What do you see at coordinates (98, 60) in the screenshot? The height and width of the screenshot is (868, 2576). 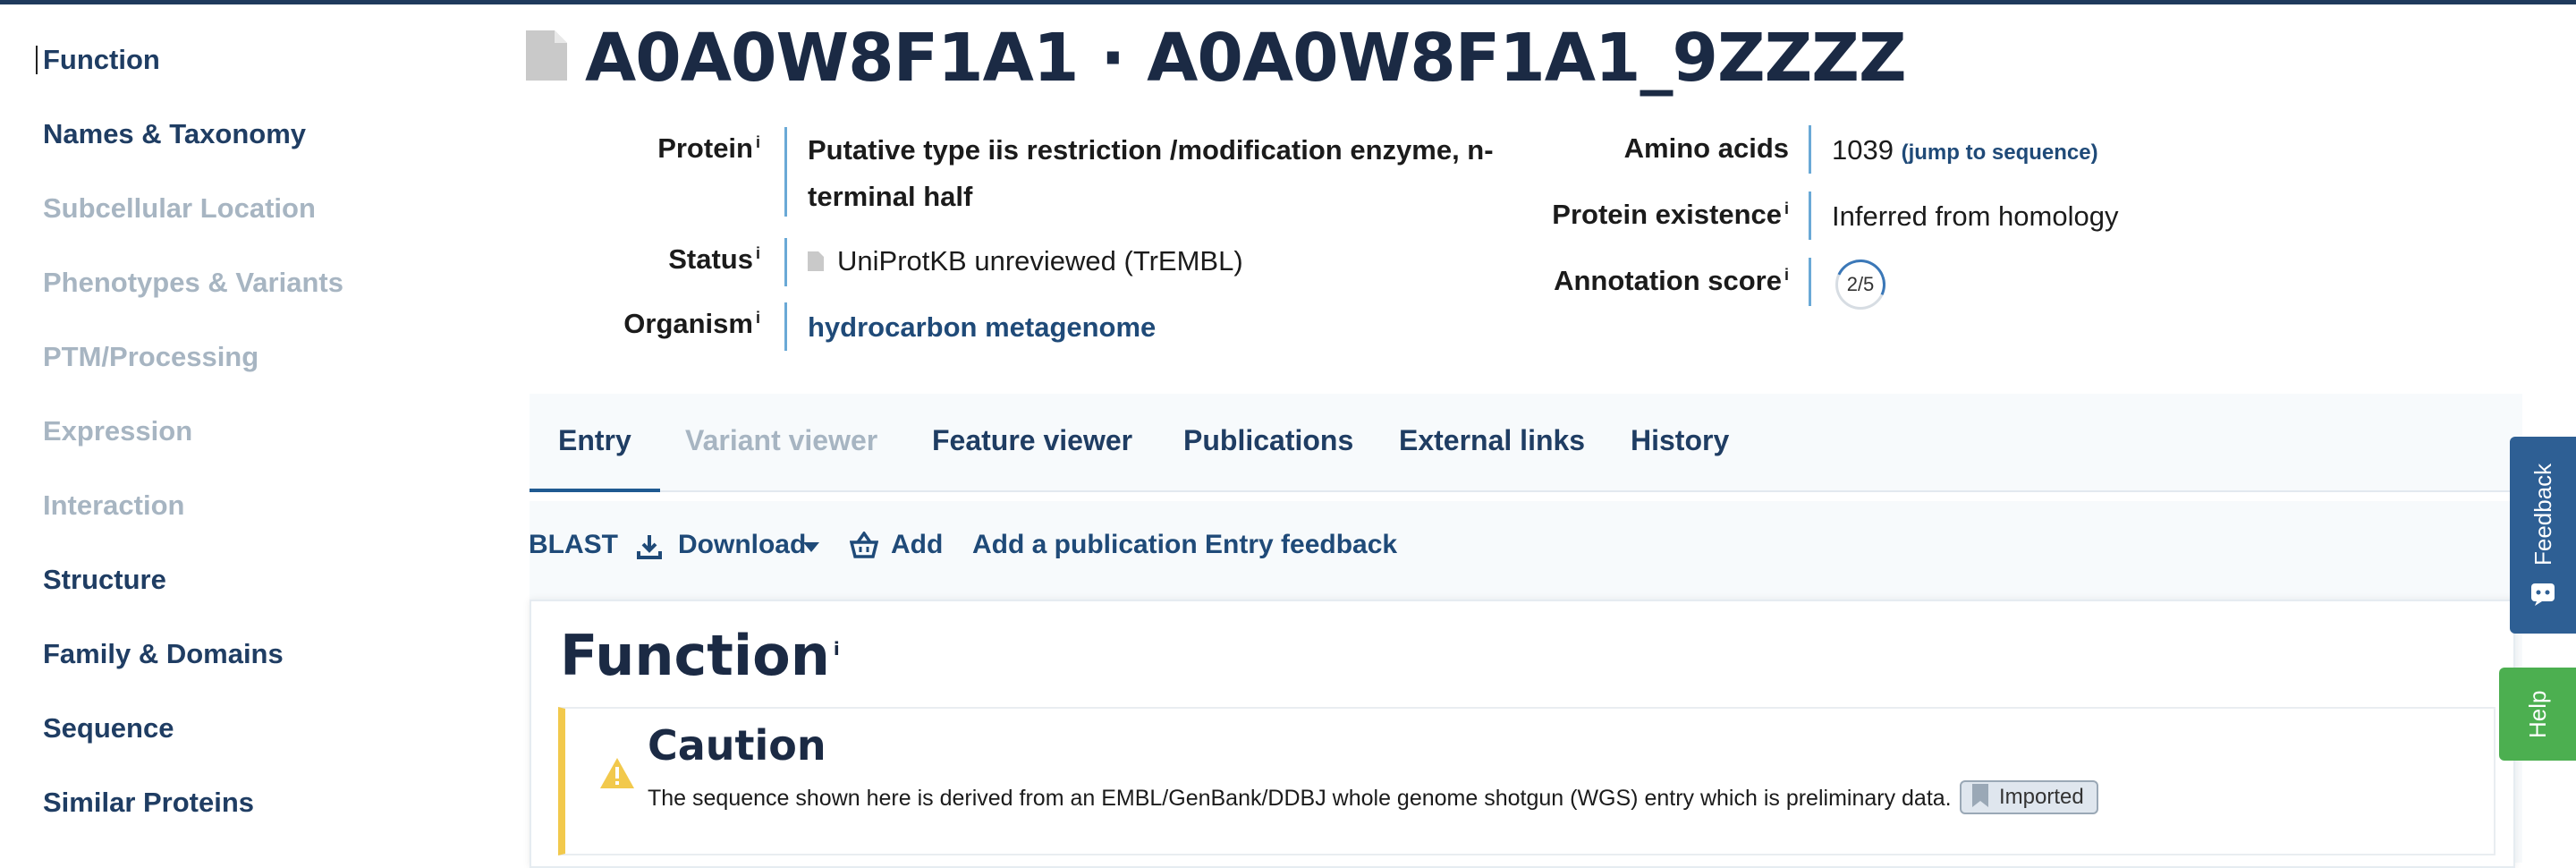 I see `sidebar-item-function: Function` at bounding box center [98, 60].